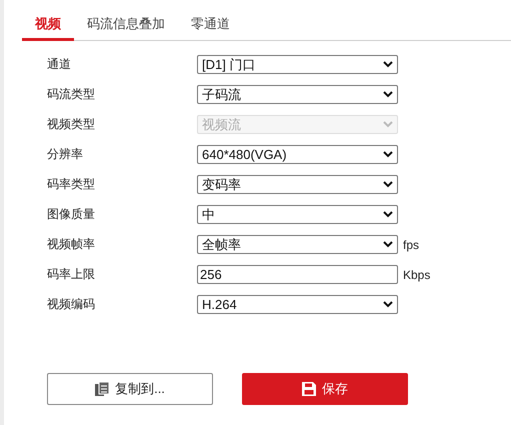  I want to click on dropdown: 变码率, so click(297, 184).